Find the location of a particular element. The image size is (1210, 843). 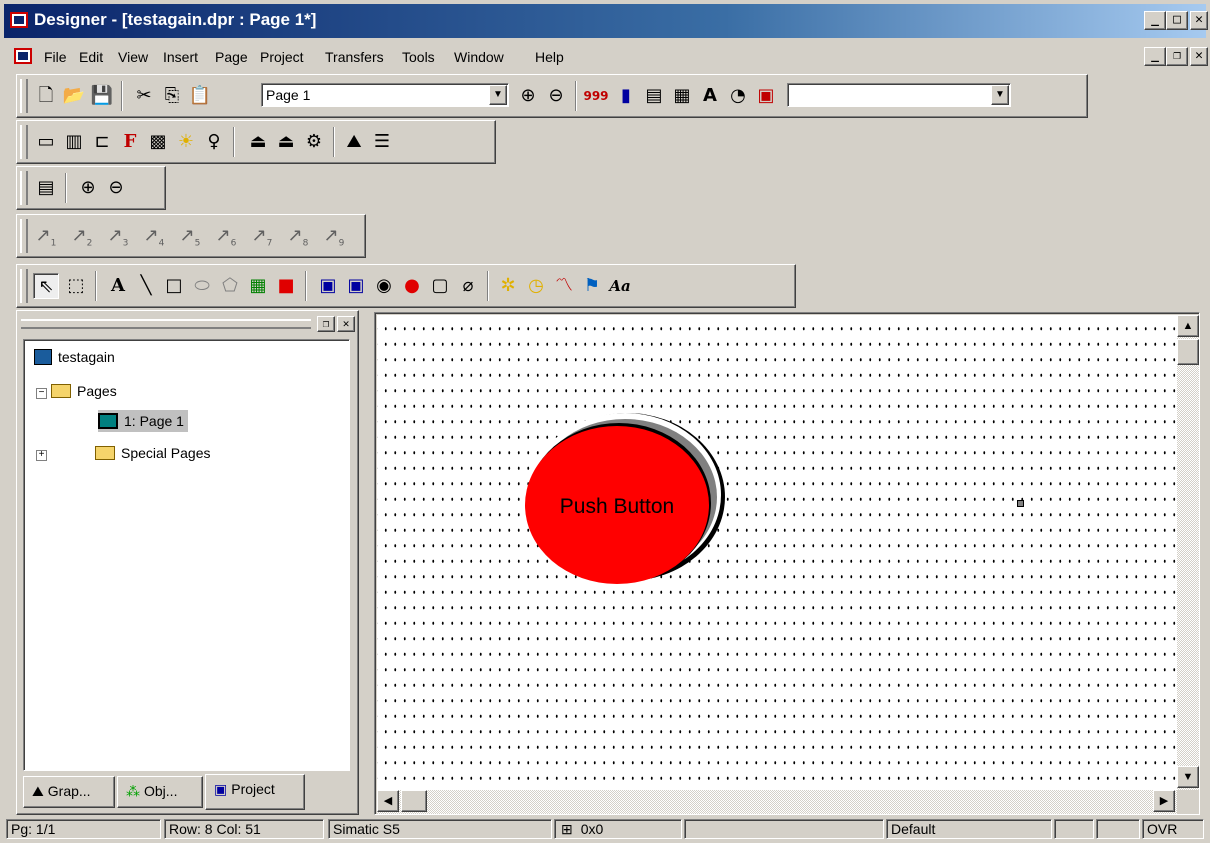

indicator-icon: ⌀ is located at coordinates (468, 286).